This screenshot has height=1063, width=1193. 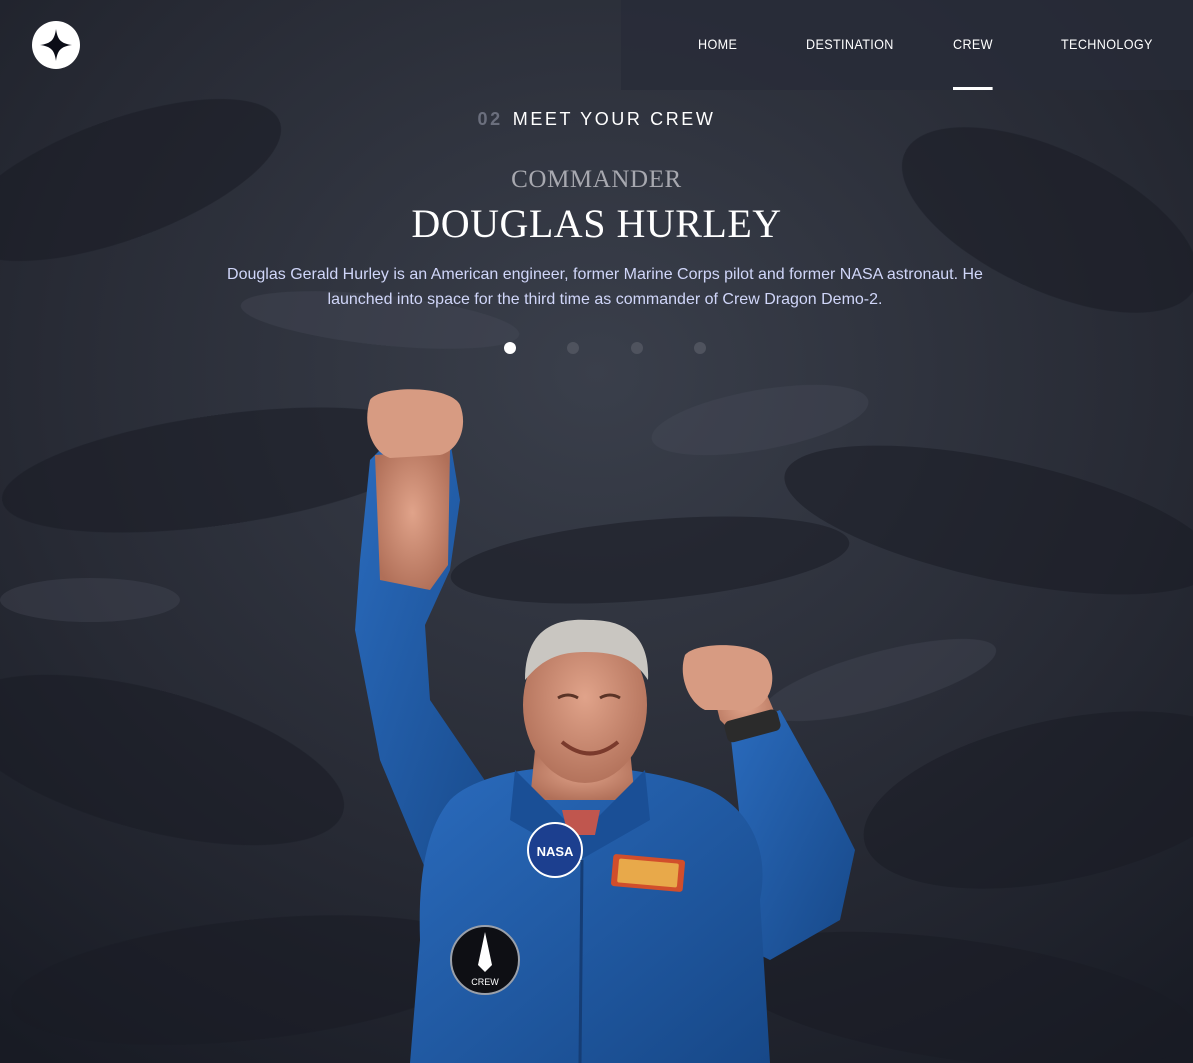 I want to click on nav-bar: HOME DESTINATION CREW TECHNOLOGY, so click(x=907, y=45).